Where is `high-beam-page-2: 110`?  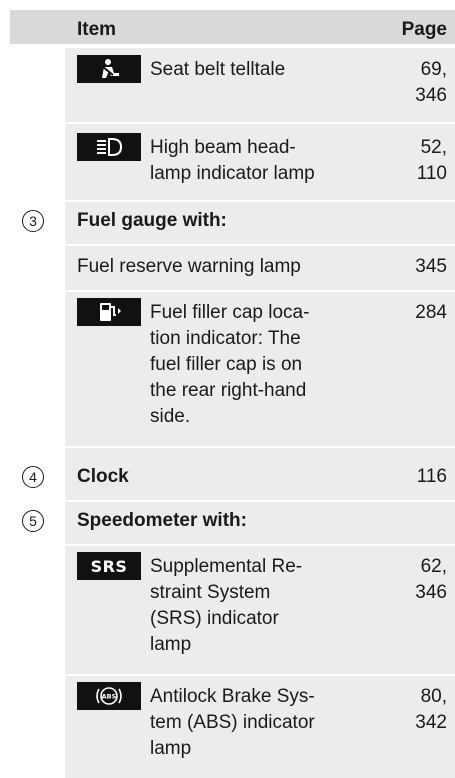 high-beam-page-2: 110 is located at coordinates (431, 173).